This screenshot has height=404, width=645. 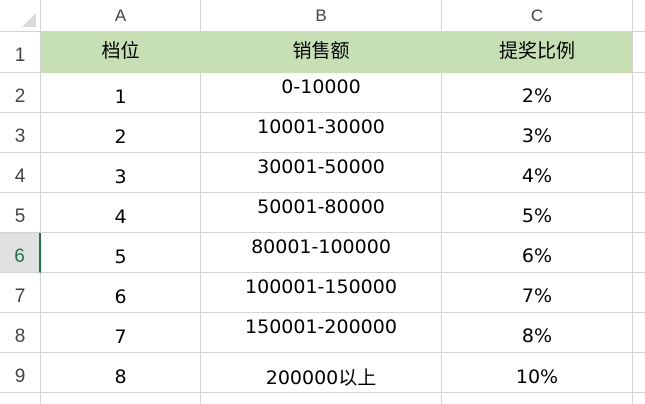 What do you see at coordinates (29, 20) in the screenshot?
I see `select-all-icon` at bounding box center [29, 20].